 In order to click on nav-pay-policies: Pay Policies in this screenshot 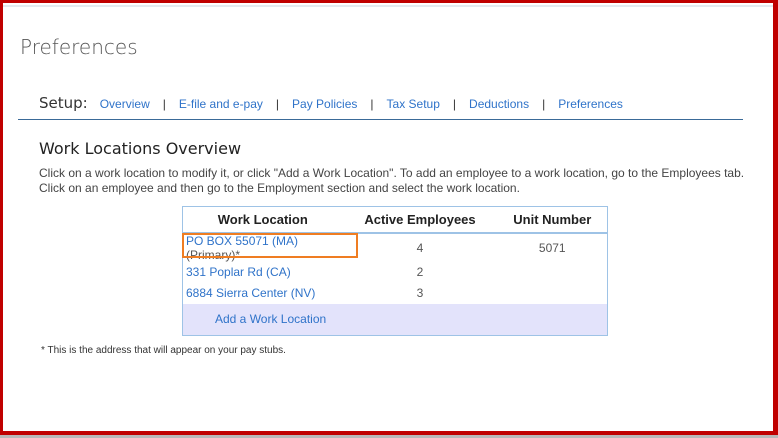, I will do `click(324, 104)`.